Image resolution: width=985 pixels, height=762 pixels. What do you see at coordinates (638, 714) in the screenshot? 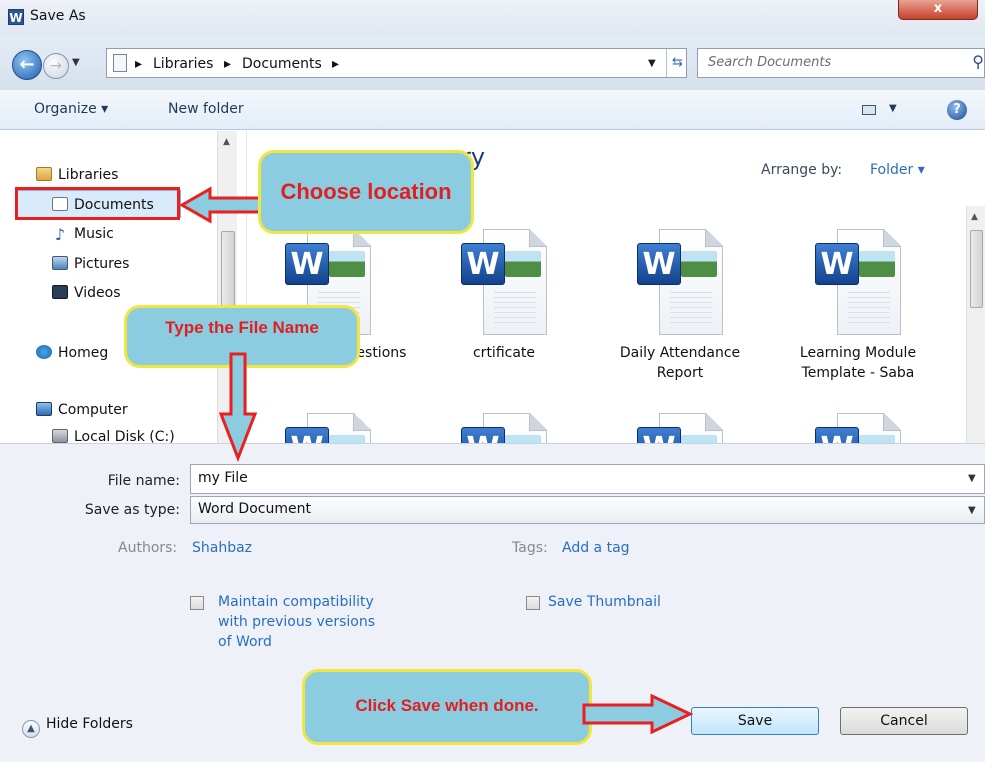
I see `click-save-arrow` at bounding box center [638, 714].